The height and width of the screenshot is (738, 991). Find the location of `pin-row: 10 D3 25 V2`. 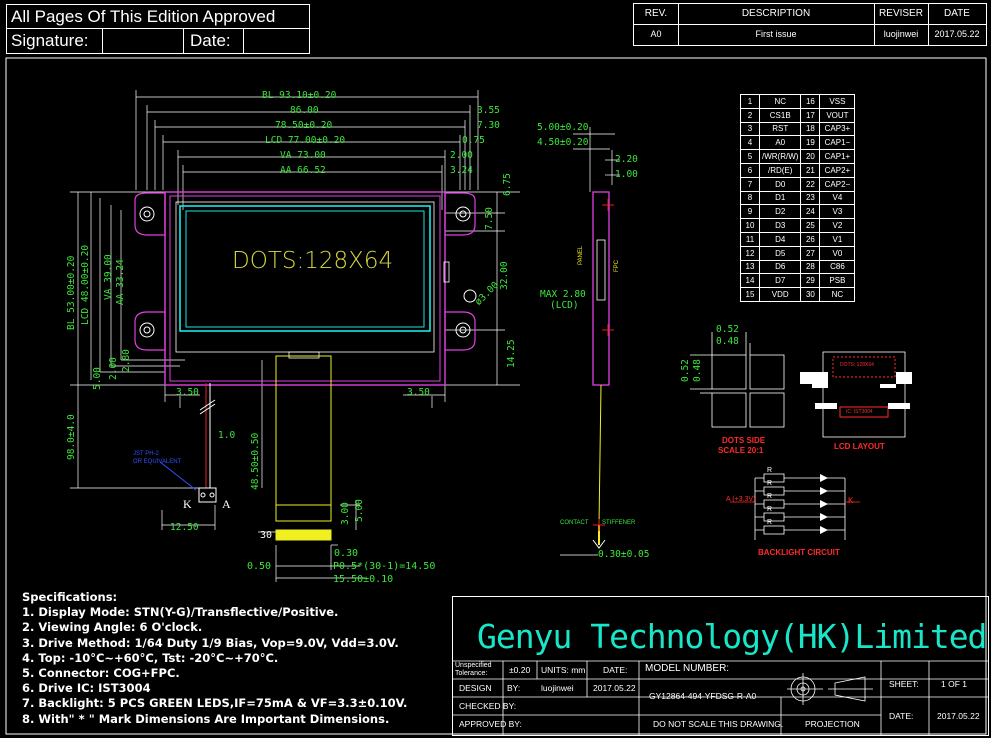

pin-row: 10 D3 25 V2 is located at coordinates (798, 225).